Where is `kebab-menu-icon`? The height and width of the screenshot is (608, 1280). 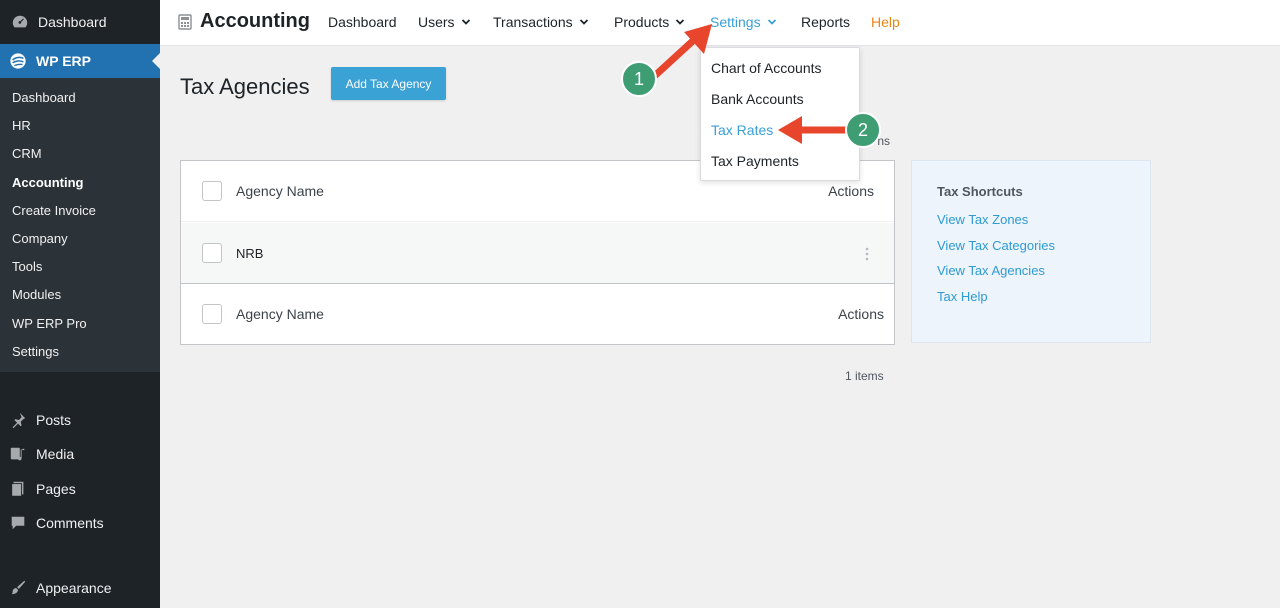
kebab-menu-icon is located at coordinates (867, 254).